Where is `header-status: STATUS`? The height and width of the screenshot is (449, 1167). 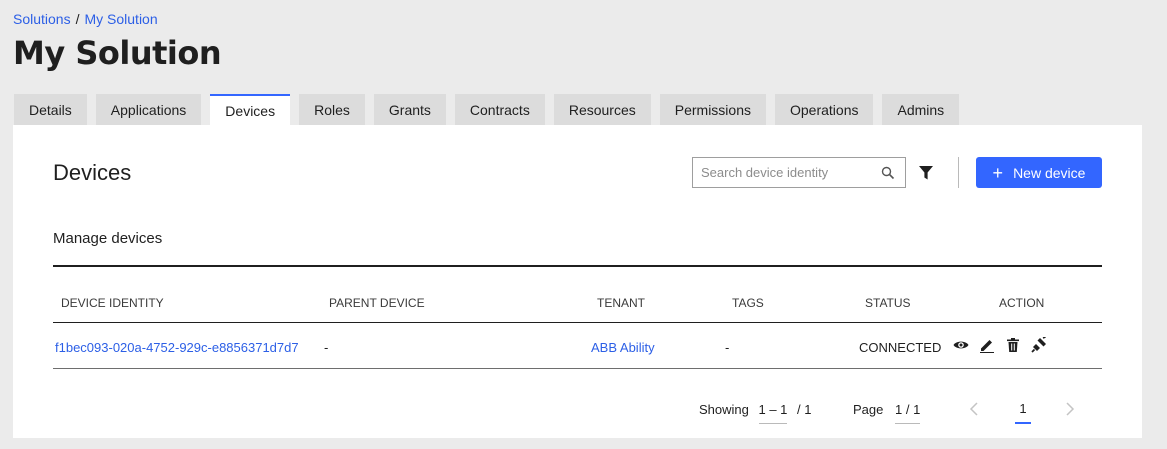
header-status: STATUS is located at coordinates (888, 303).